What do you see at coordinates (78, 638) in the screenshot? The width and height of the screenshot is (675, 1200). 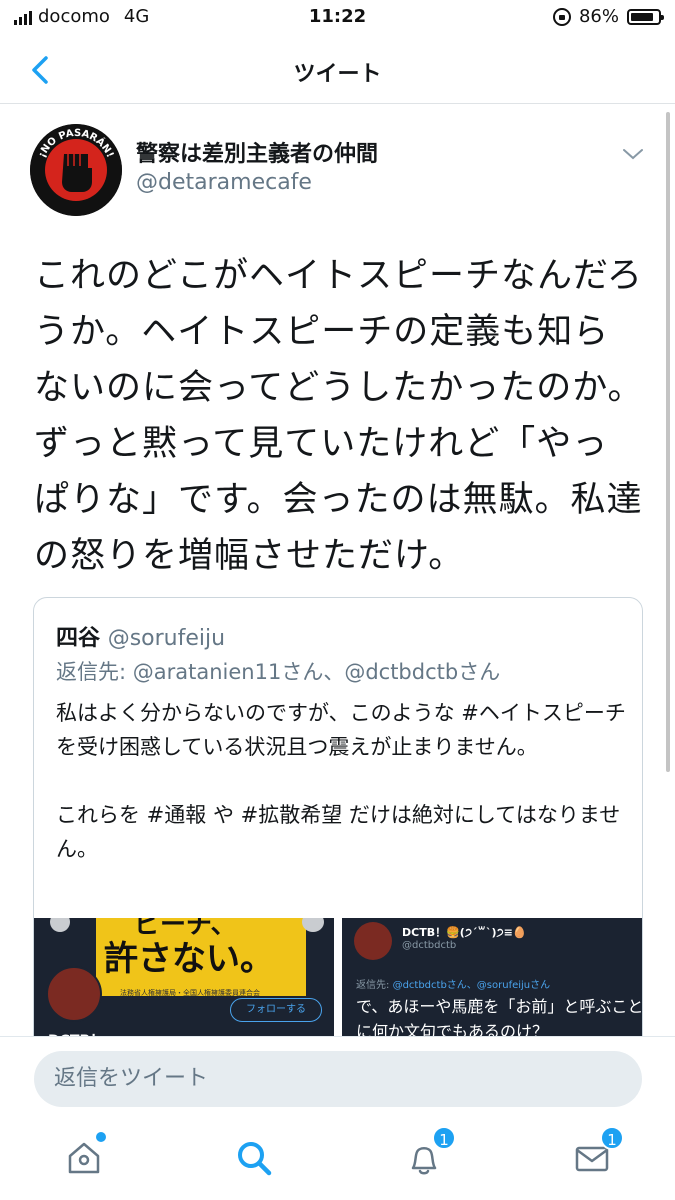 I see `quoted-author-name: 四谷` at bounding box center [78, 638].